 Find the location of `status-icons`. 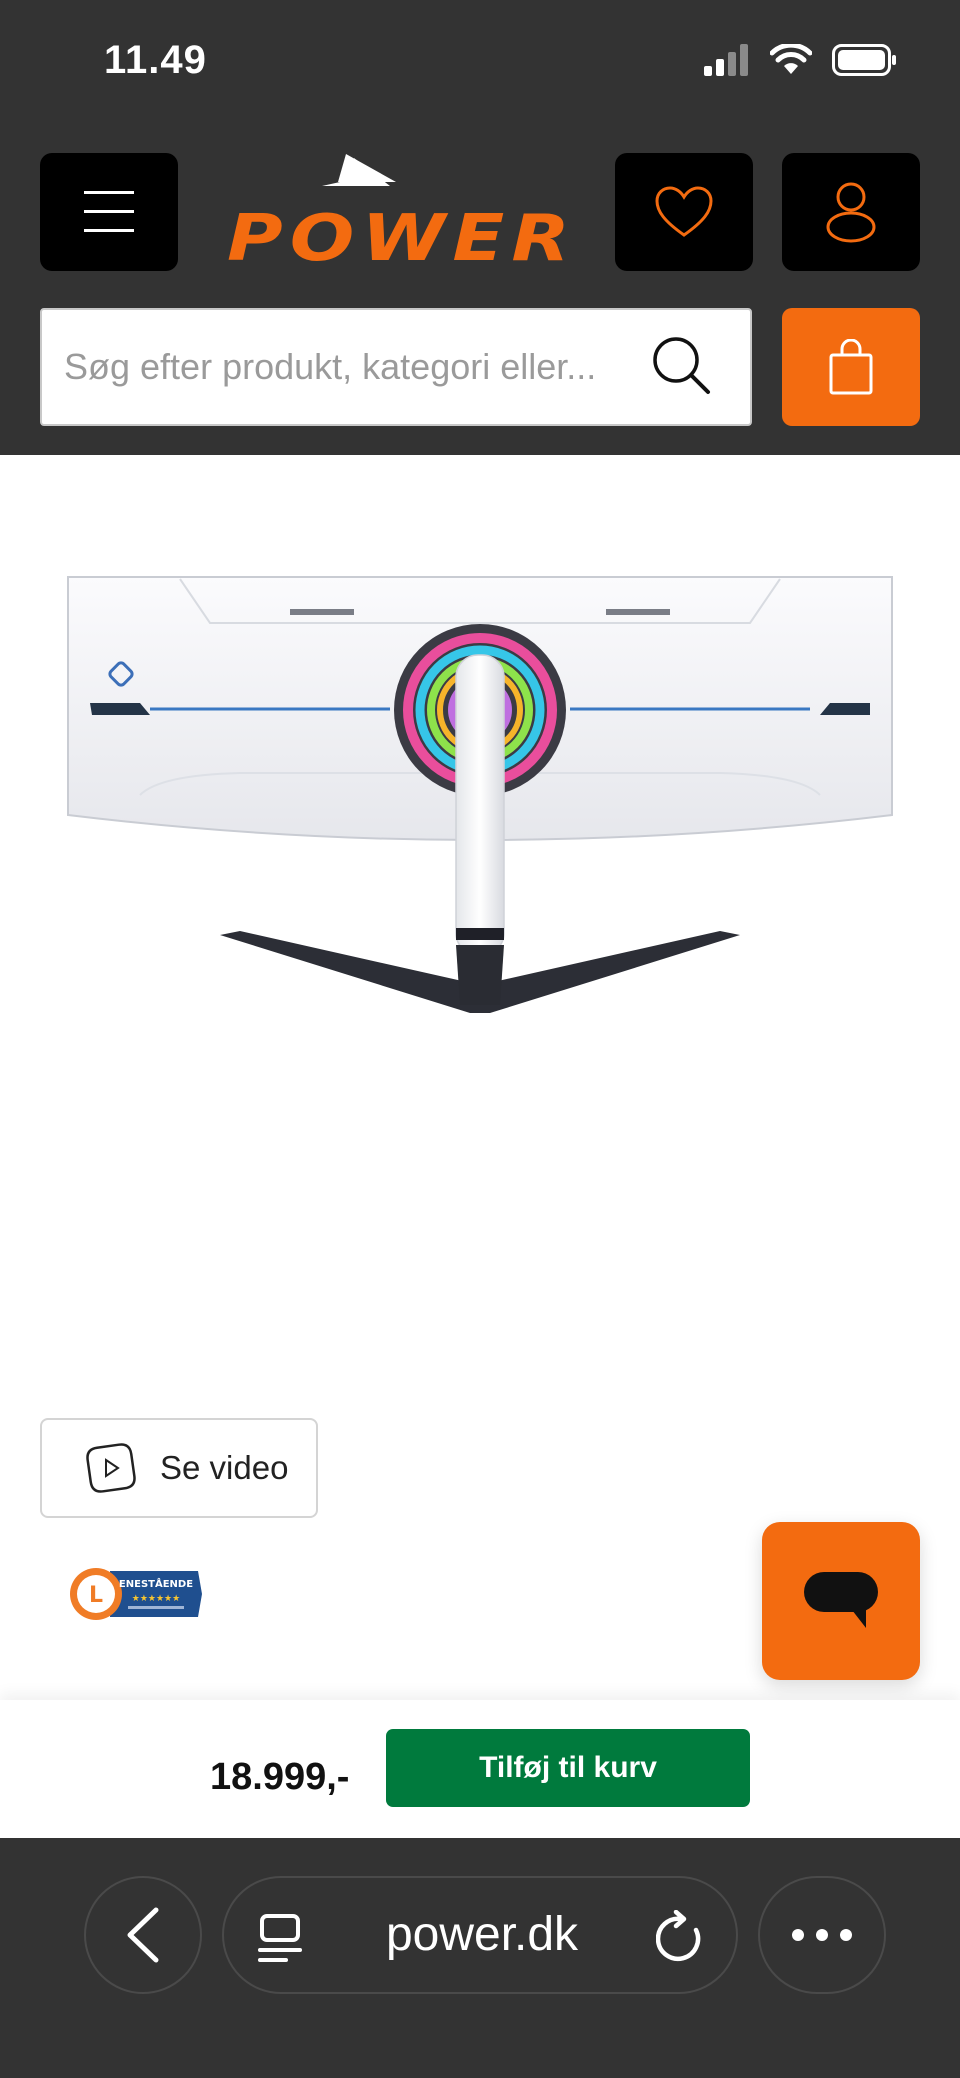

status-icons is located at coordinates (801, 60).